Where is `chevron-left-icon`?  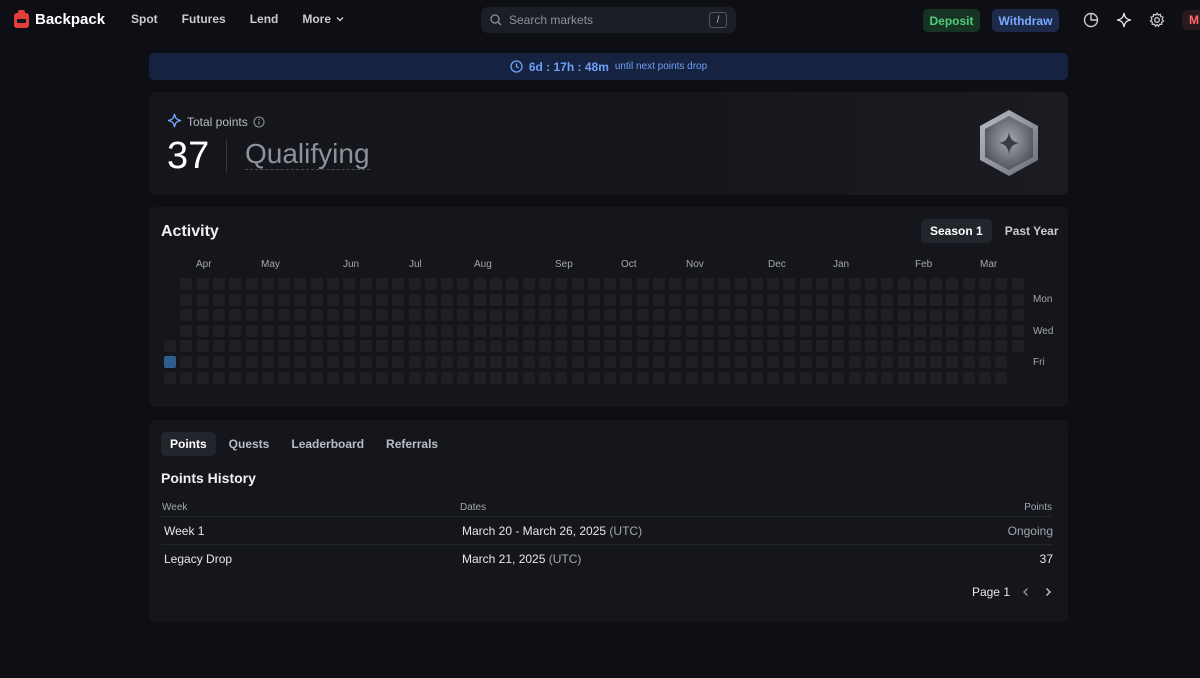
chevron-left-icon is located at coordinates (1026, 592).